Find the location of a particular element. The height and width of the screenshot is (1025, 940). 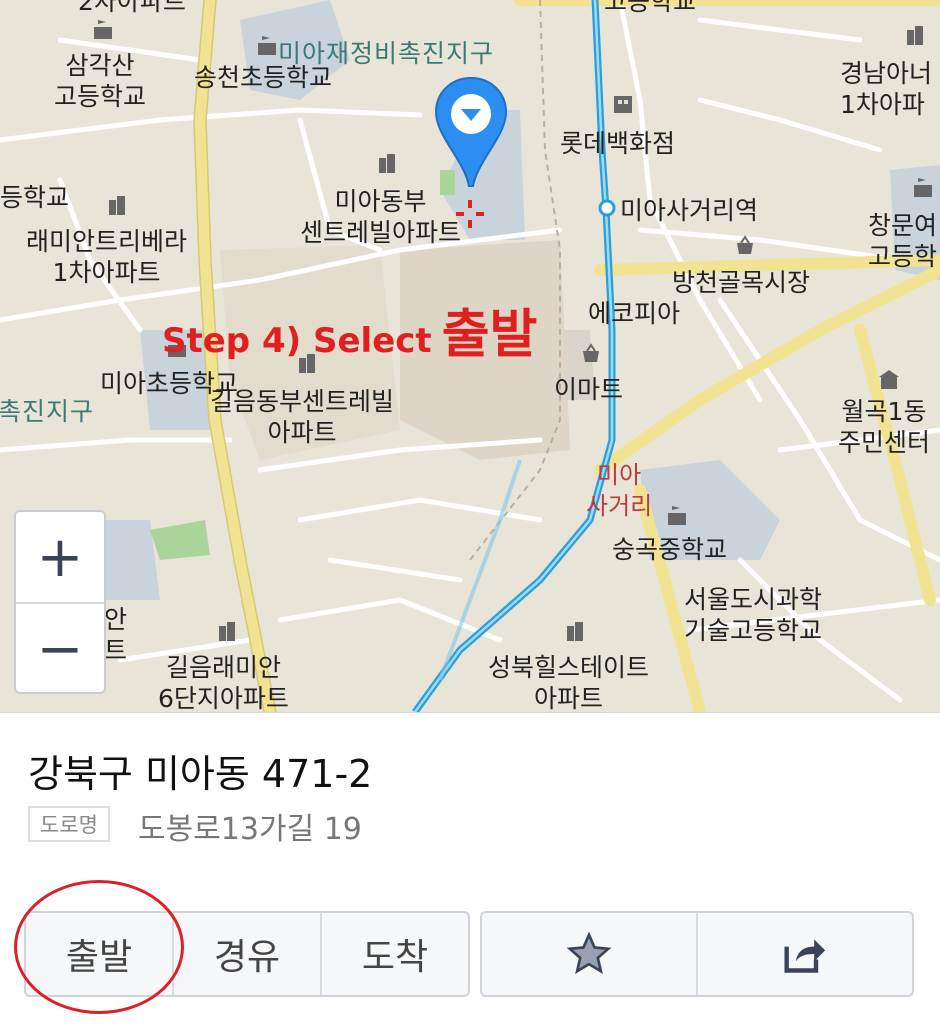

map-label: 안 트 is located at coordinates (116, 635).